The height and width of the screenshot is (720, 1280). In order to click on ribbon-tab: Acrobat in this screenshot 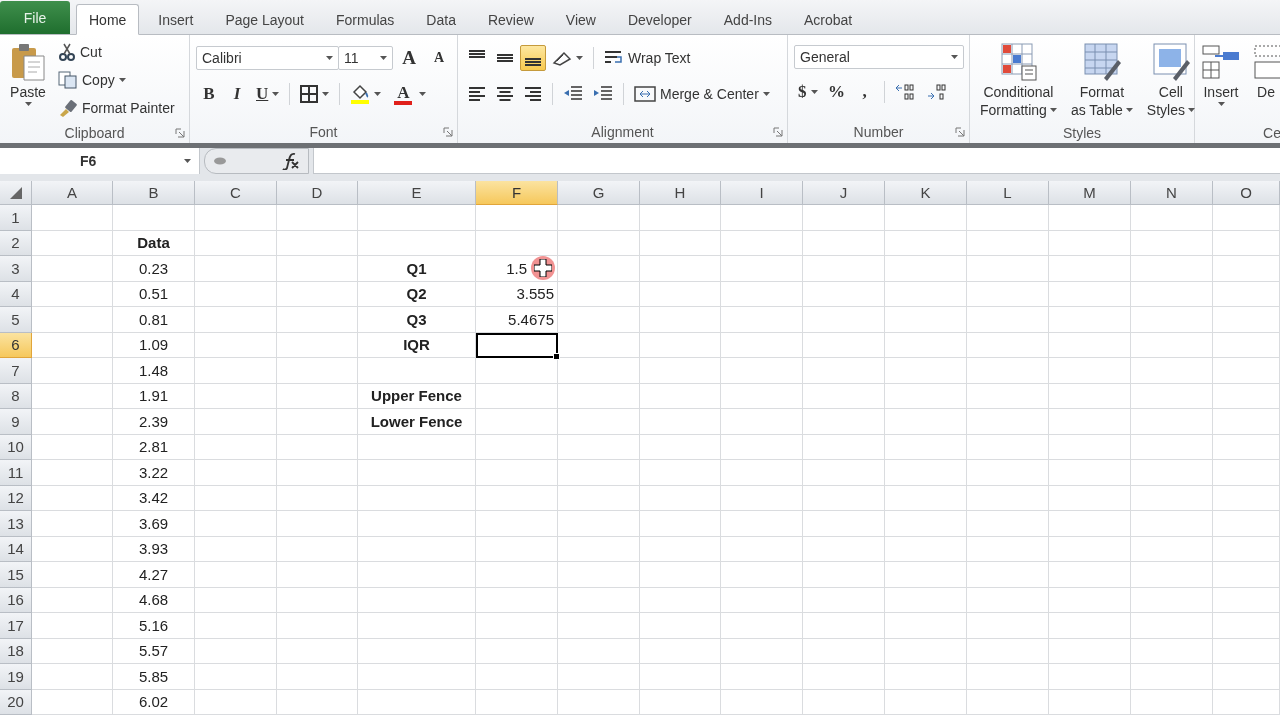, I will do `click(828, 19)`.